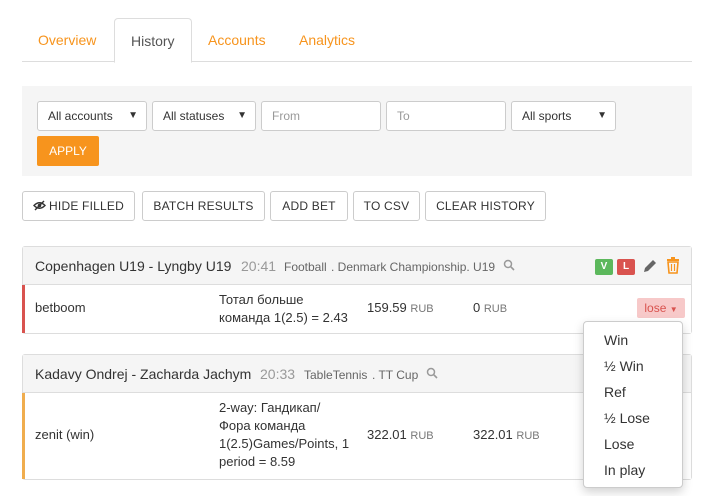  What do you see at coordinates (650, 267) in the screenshot?
I see `pencil-icon` at bounding box center [650, 267].